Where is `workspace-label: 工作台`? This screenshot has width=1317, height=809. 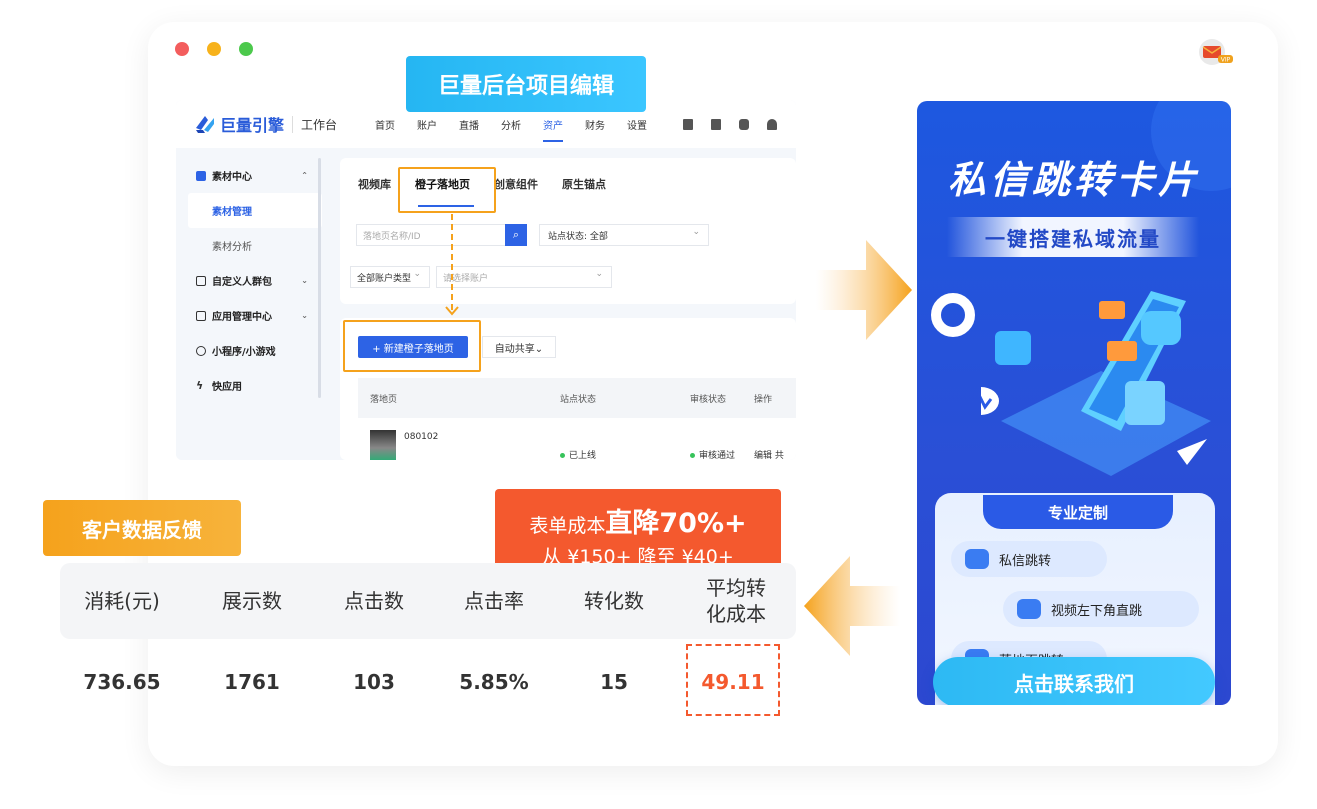 workspace-label: 工作台 is located at coordinates (314, 124).